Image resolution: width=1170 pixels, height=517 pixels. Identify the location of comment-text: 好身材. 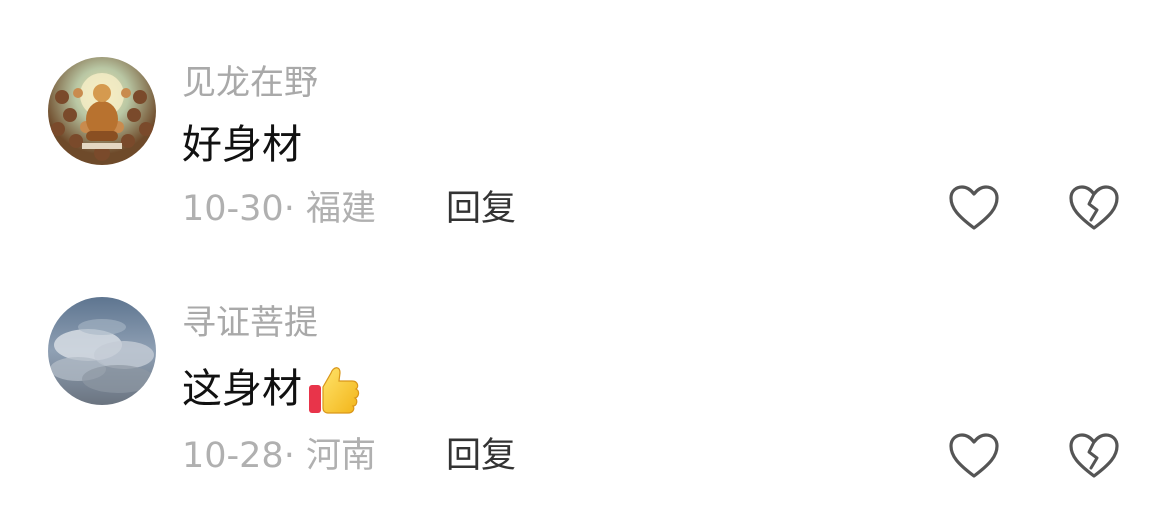
(242, 145).